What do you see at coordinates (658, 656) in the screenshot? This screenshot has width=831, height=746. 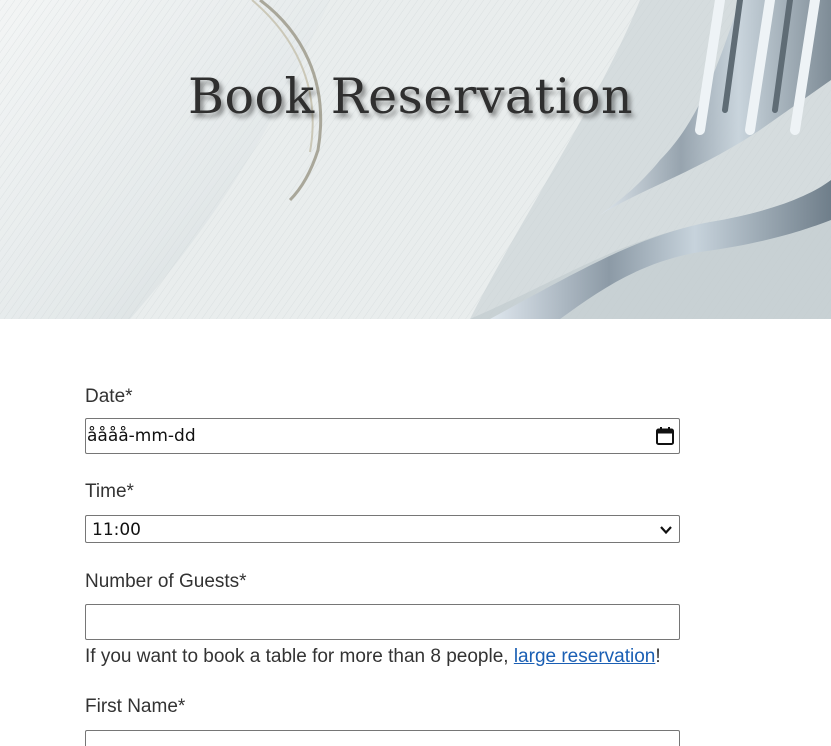 I see `guests-help-suffix: !` at bounding box center [658, 656].